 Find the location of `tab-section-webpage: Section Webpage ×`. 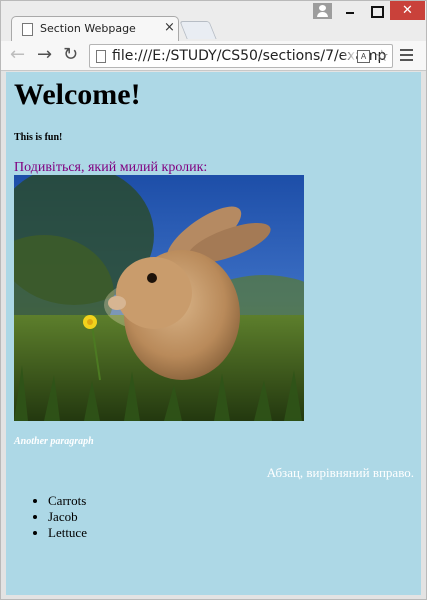

tab-section-webpage: Section Webpage × is located at coordinates (95, 29).